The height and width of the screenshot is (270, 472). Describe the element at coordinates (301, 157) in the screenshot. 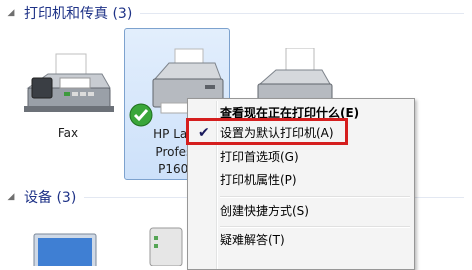

I see `menu-item-print-preferences: 打印首选项(G)` at that location.